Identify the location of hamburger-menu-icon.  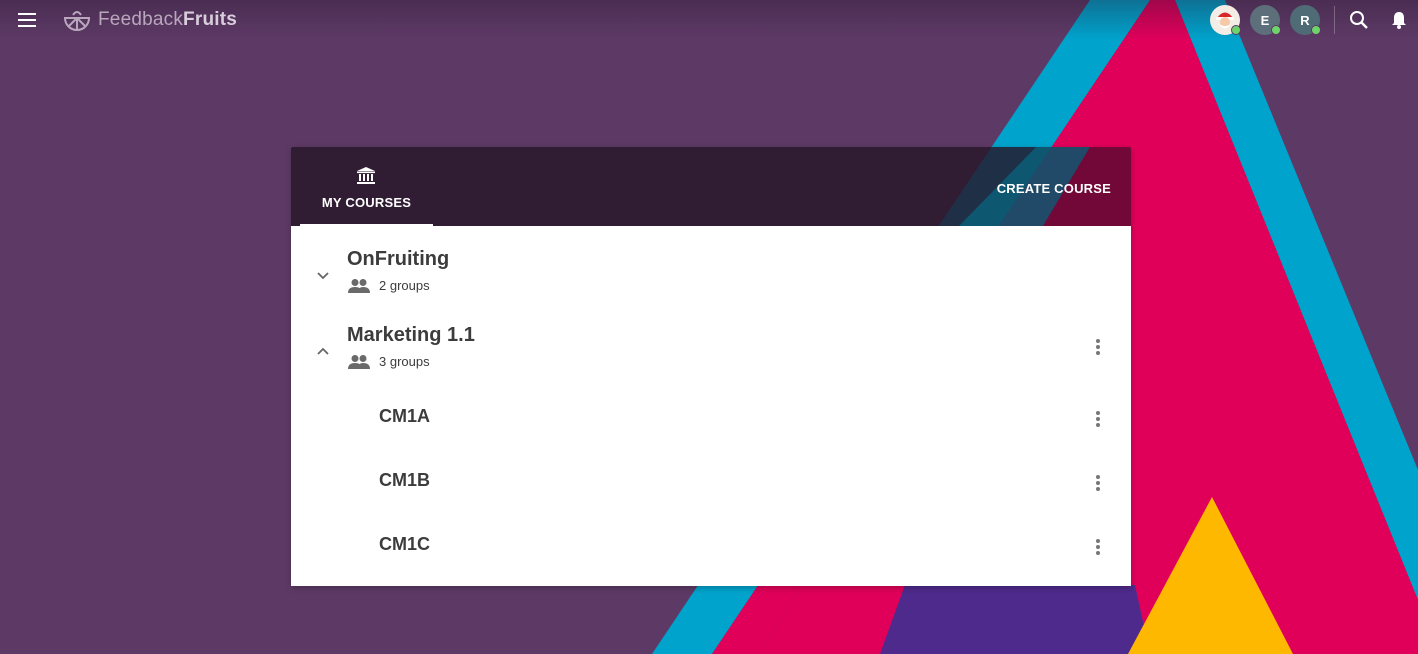
(27, 20).